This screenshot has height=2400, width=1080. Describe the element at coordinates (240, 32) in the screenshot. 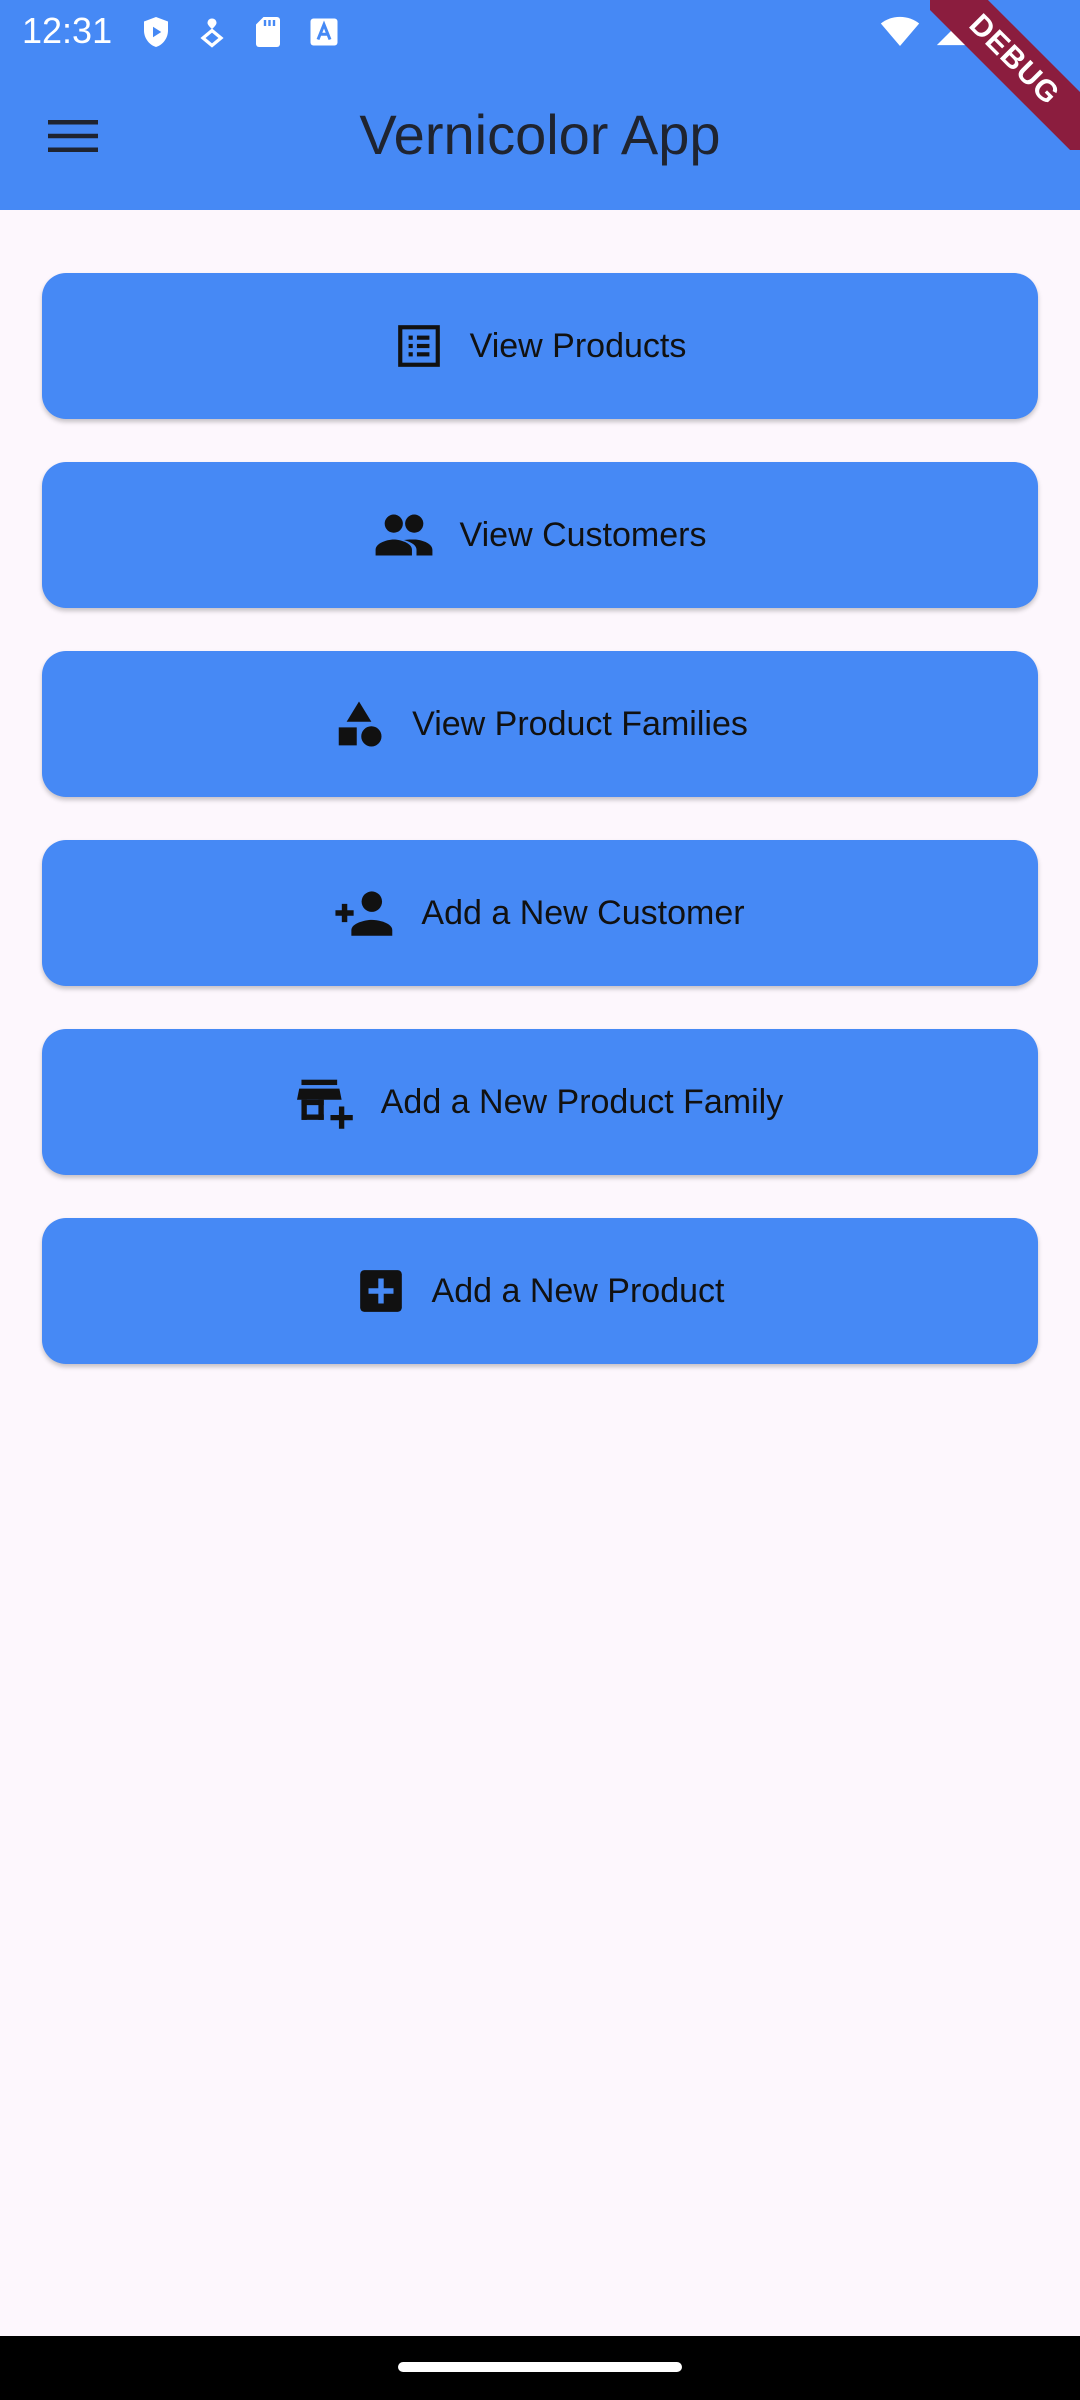

I see `status-icons-left` at that location.